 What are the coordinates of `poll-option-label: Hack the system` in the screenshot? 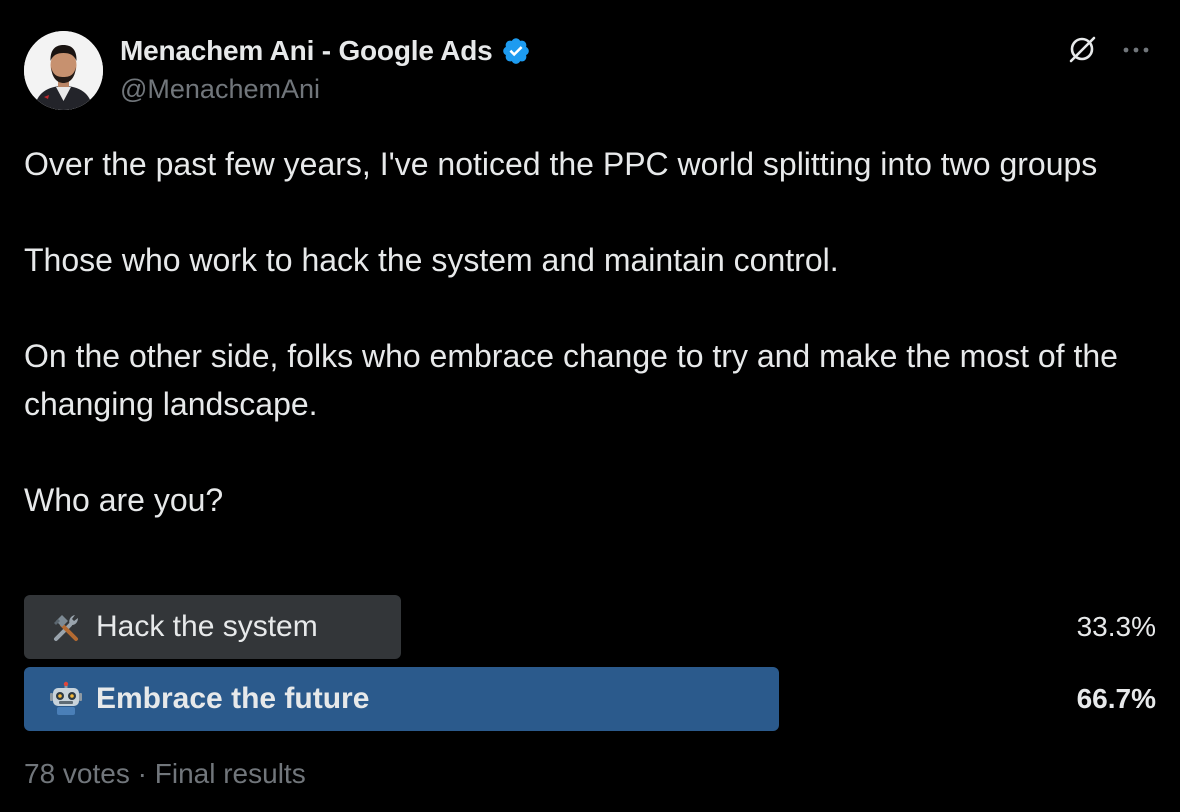 It's located at (207, 626).